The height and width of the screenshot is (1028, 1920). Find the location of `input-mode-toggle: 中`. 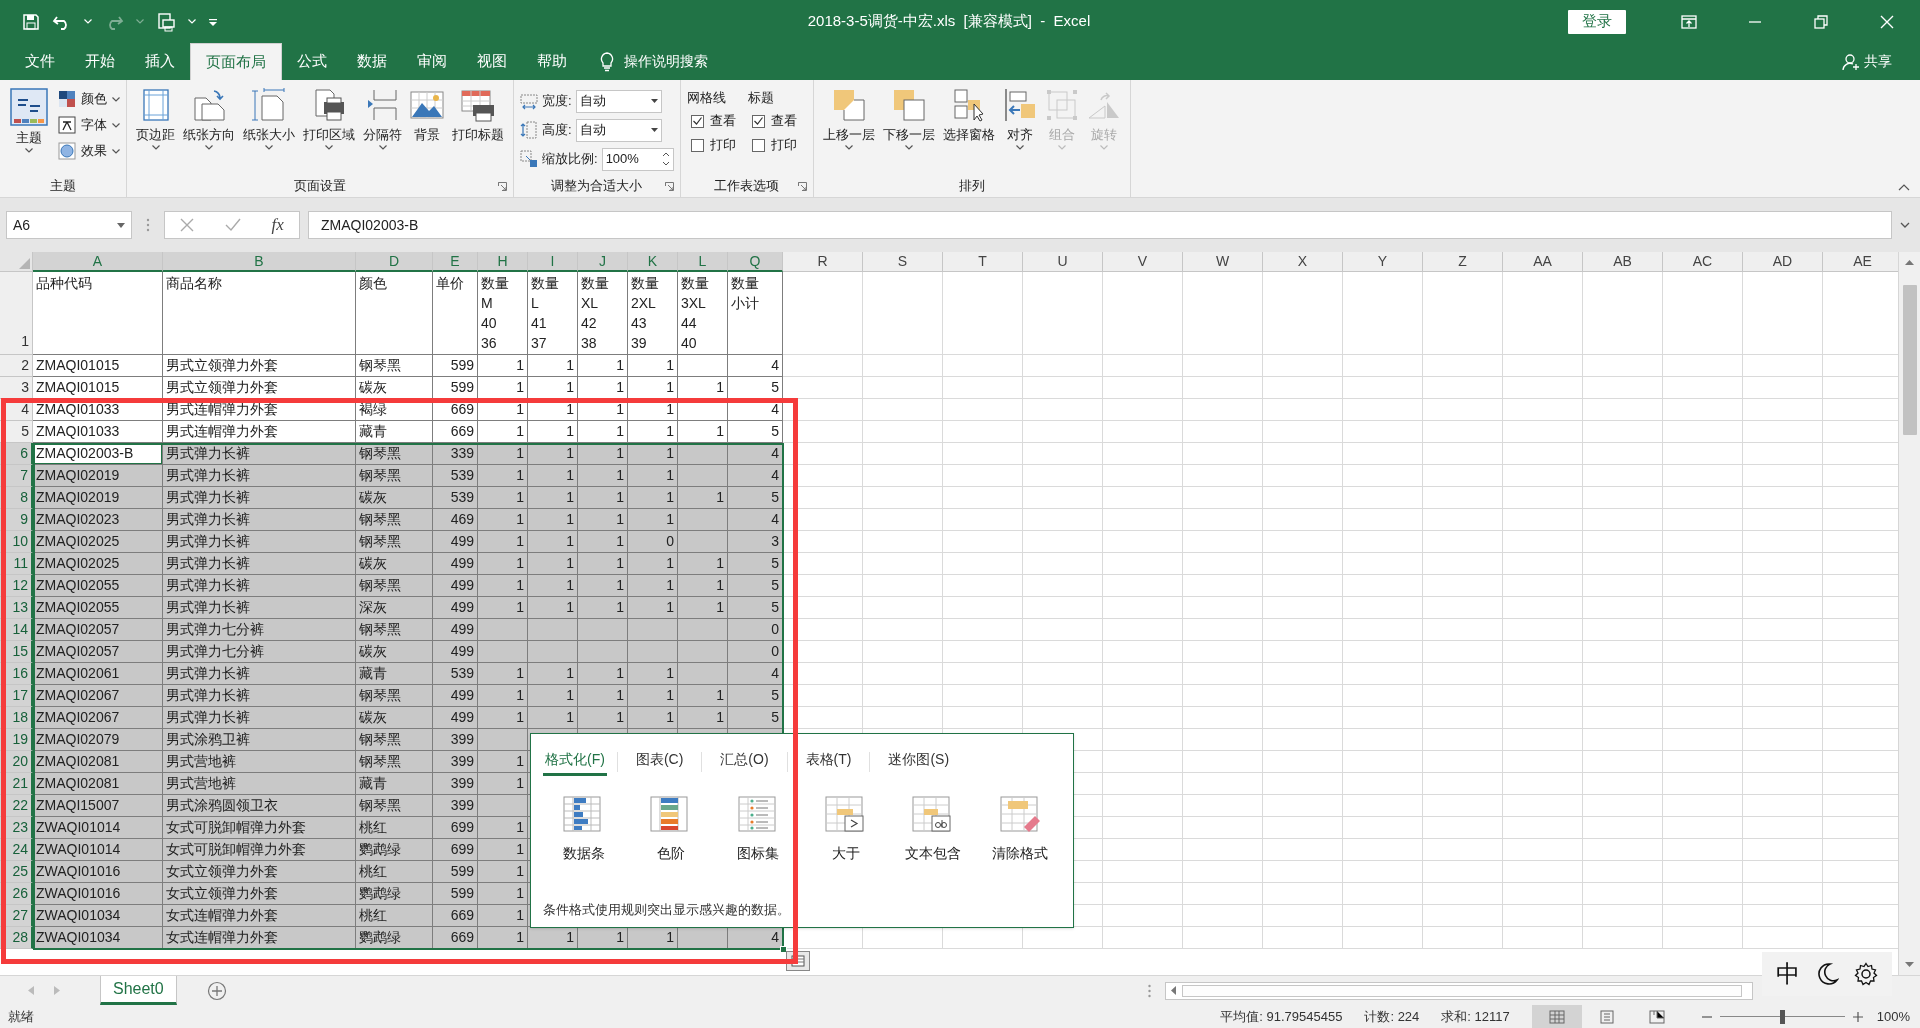

input-mode-toggle: 中 is located at coordinates (1787, 974).